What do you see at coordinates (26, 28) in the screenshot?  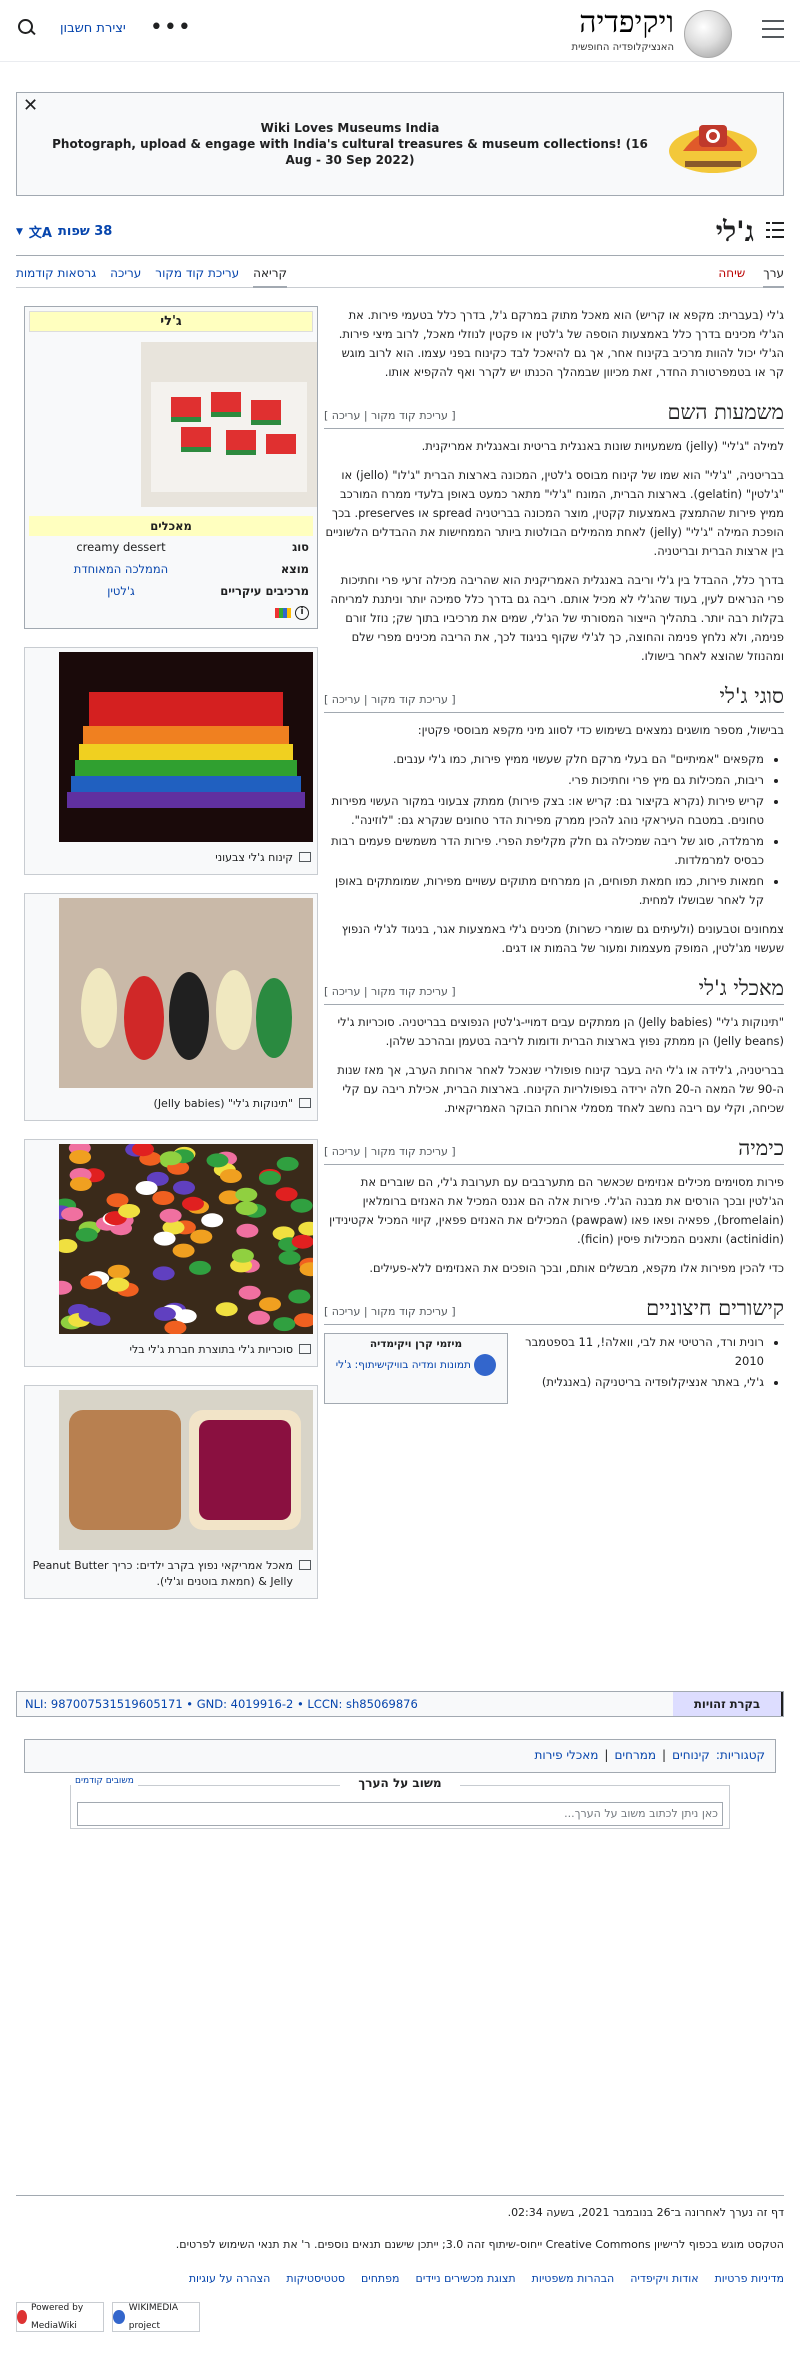 I see `search-icon` at bounding box center [26, 28].